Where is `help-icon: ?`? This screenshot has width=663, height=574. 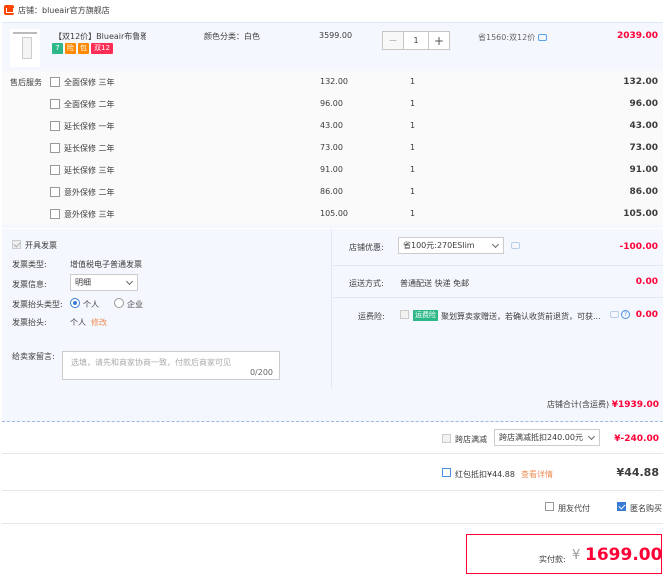 help-icon: ? is located at coordinates (625, 314).